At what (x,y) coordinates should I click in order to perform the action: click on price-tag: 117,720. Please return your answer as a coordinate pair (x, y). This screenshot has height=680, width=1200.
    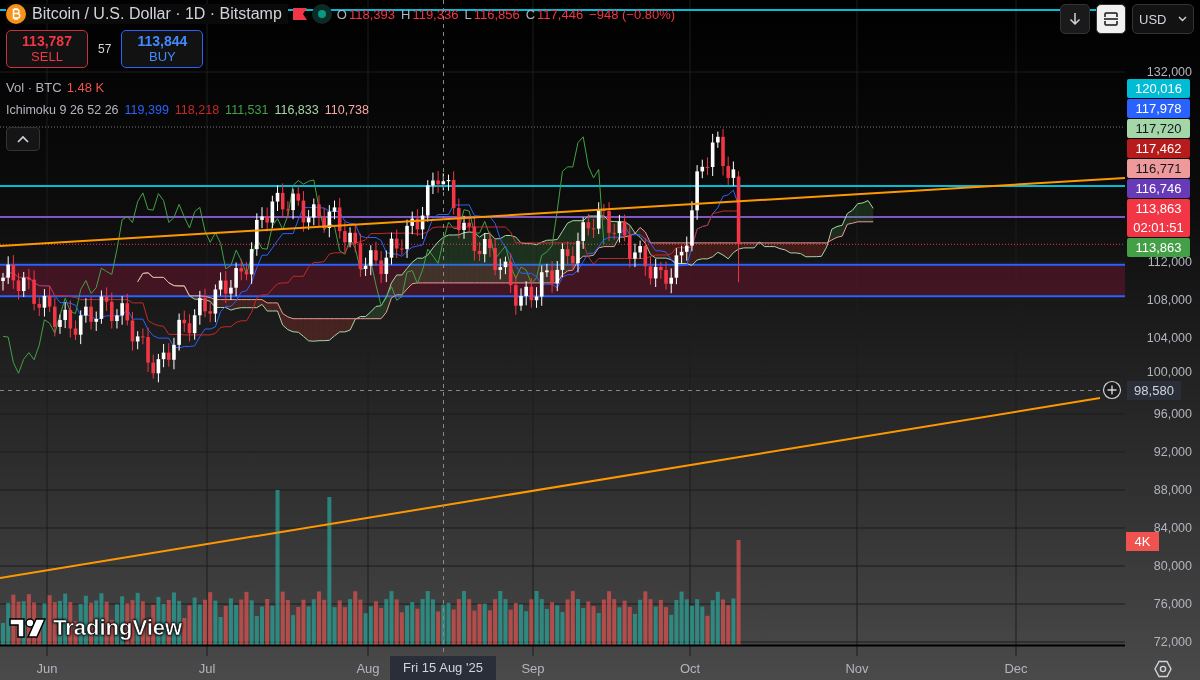
    Looking at the image, I should click on (1158, 128).